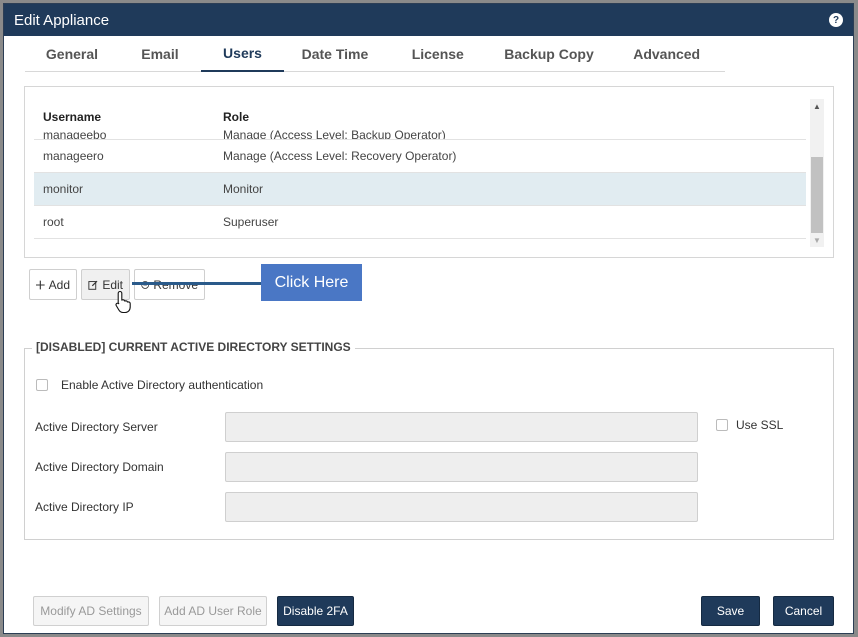  Describe the element at coordinates (461, 467) in the screenshot. I see `ad-domain-input` at that location.